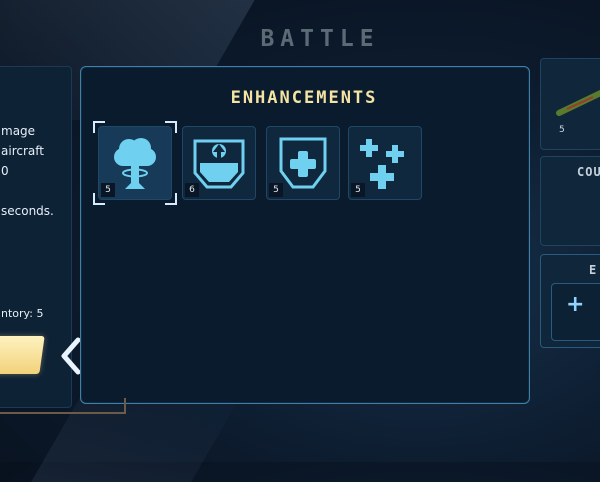 The width and height of the screenshot is (600, 482). I want to click on weapon-icon, so click(578, 102).